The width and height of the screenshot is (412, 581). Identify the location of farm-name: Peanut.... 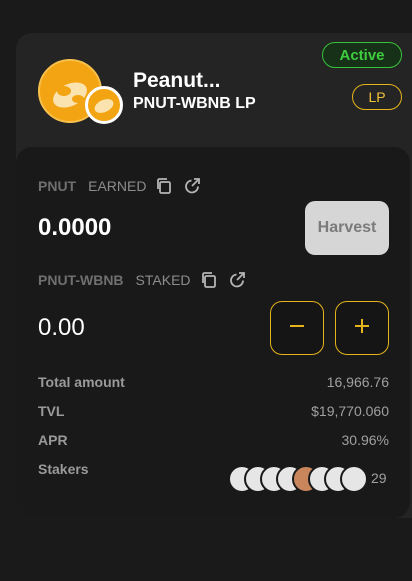
(177, 80).